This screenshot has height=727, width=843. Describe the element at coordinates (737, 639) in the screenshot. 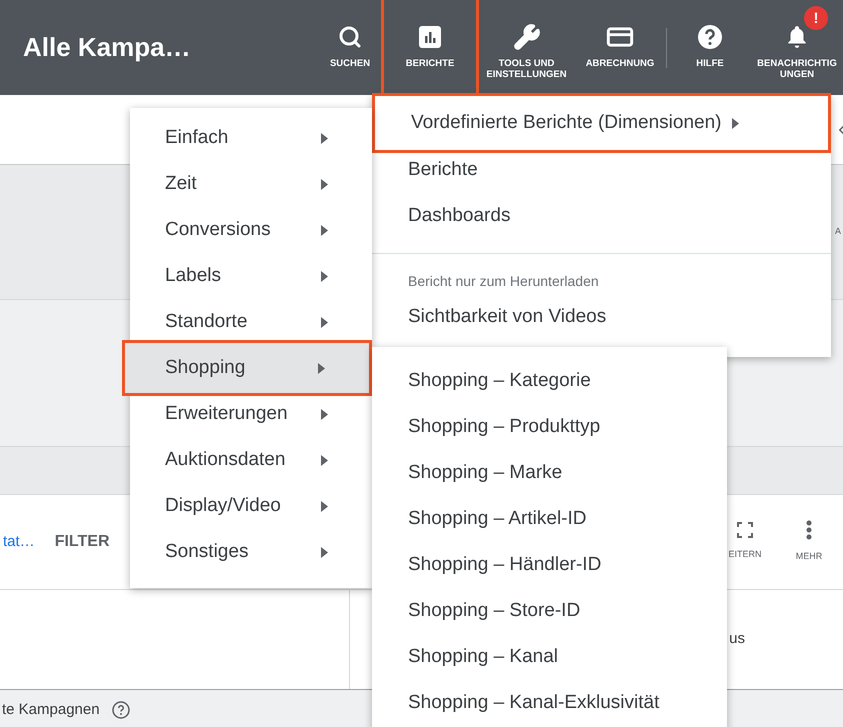

I see `table-cell-text: us` at that location.